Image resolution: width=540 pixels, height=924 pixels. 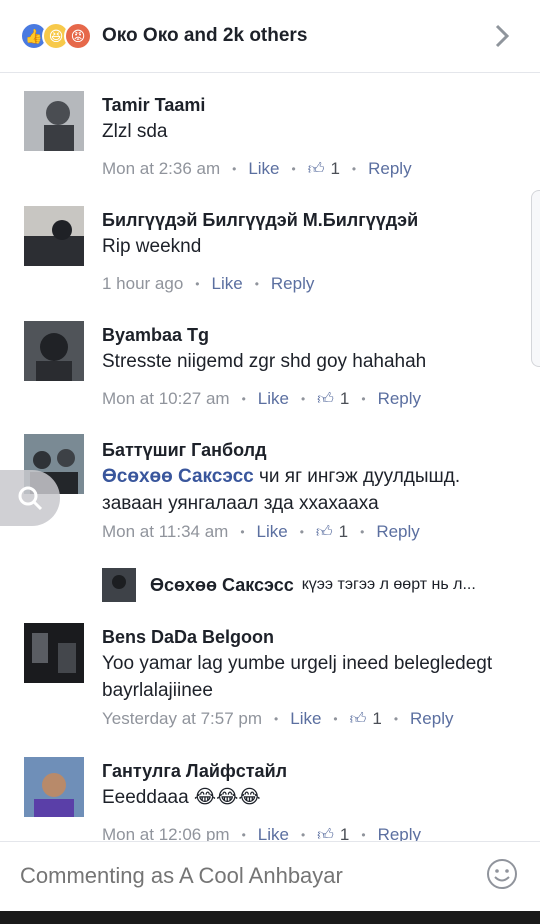 I want to click on reply-author-name: Өсөхөө Саксэсс, so click(x=222, y=585).